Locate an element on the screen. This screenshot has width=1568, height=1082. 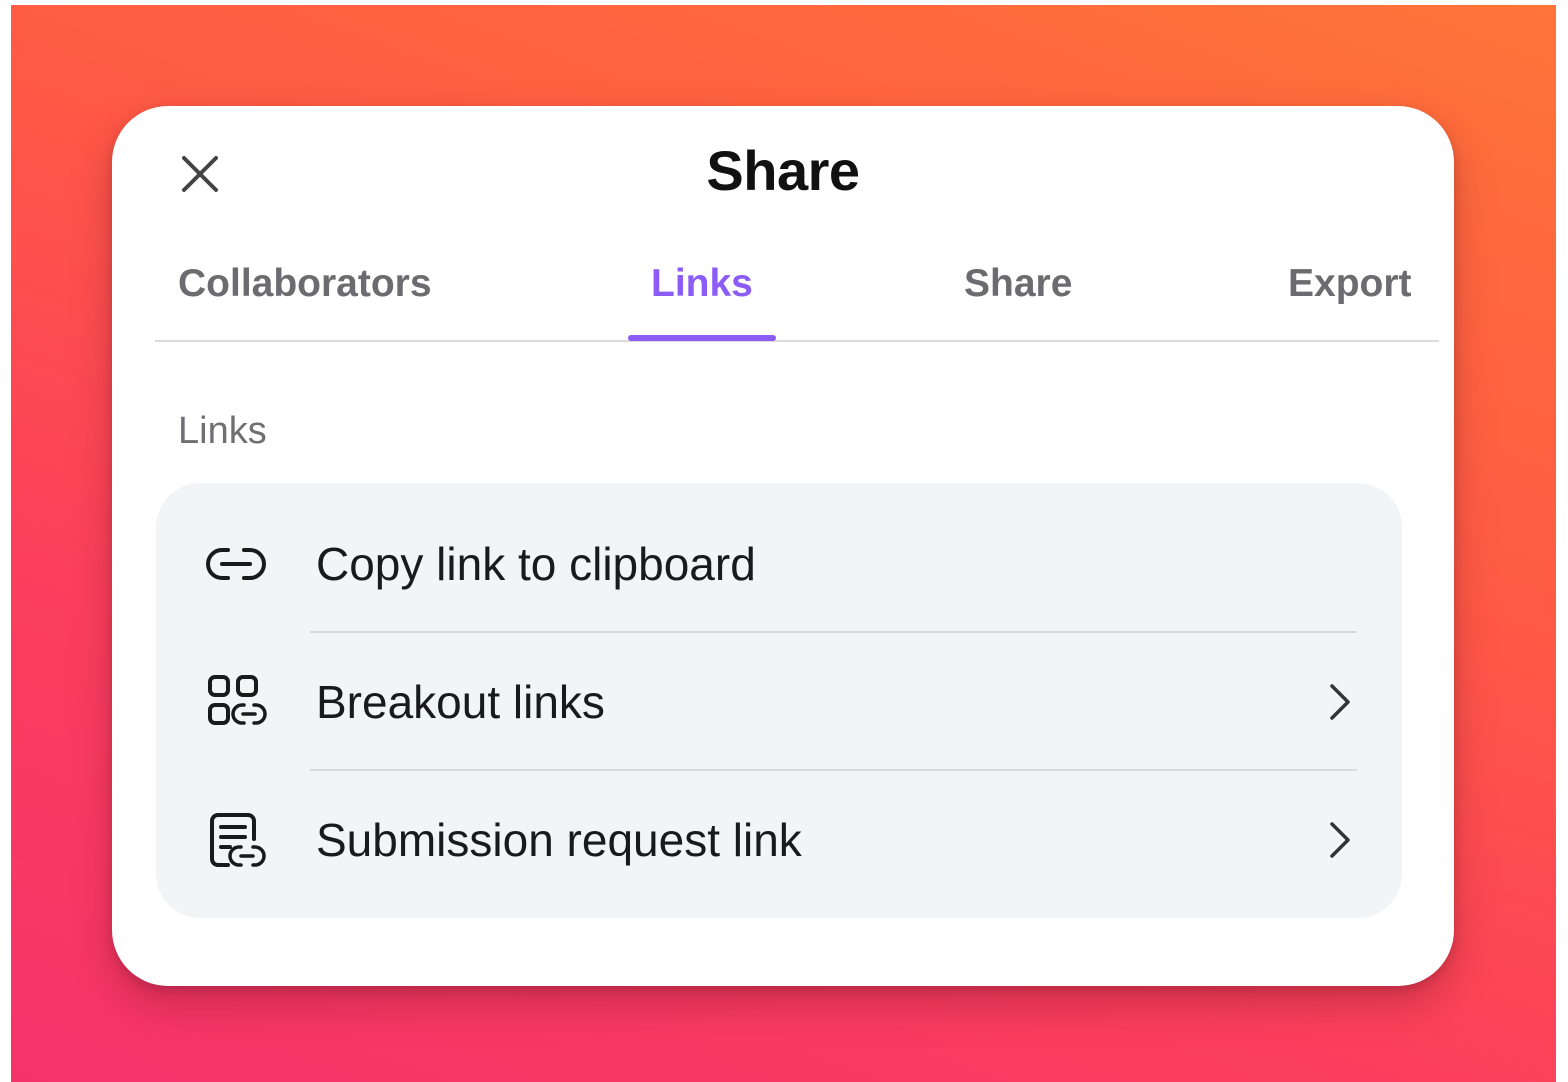
breakout-links-label: Breakout links is located at coordinates (460, 702).